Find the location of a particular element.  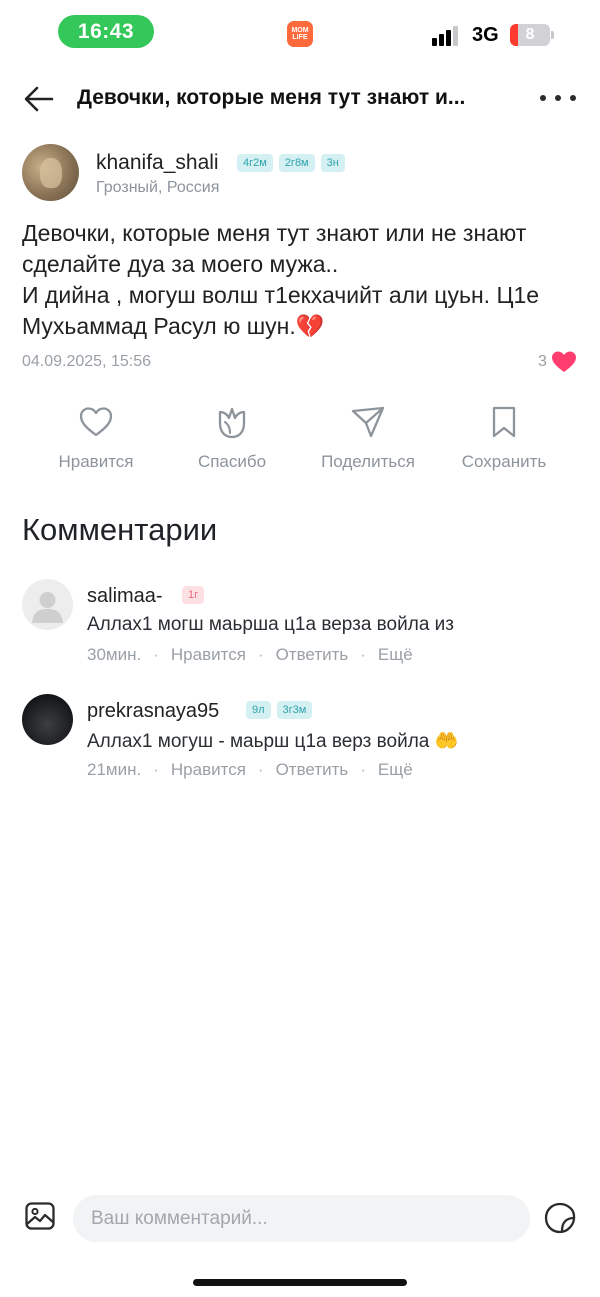

app-logo-icon: MOM LIFE is located at coordinates (300, 34).